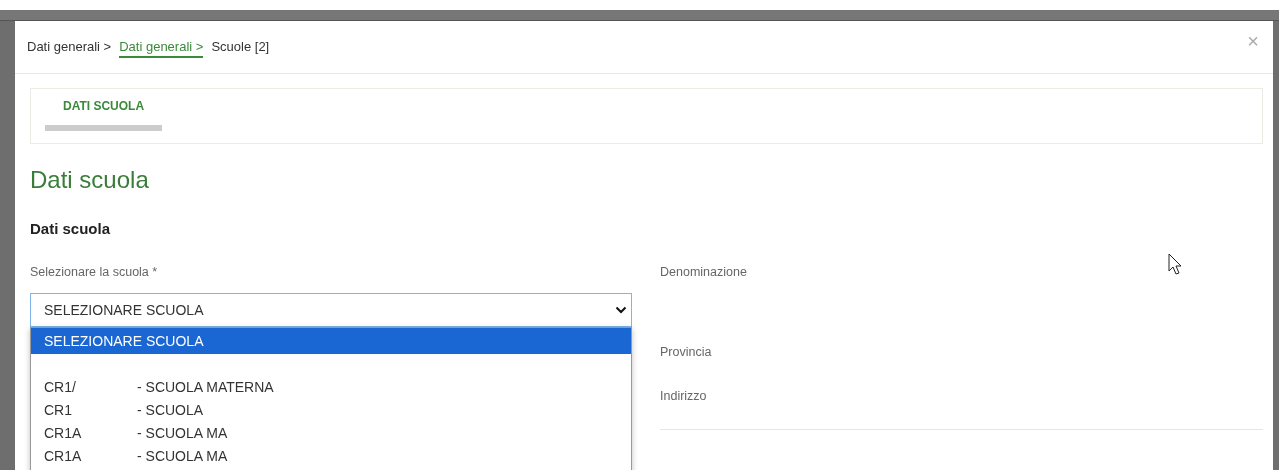 The width and height of the screenshot is (1279, 470). What do you see at coordinates (1175, 264) in the screenshot?
I see `mouse-cursor-icon` at bounding box center [1175, 264].